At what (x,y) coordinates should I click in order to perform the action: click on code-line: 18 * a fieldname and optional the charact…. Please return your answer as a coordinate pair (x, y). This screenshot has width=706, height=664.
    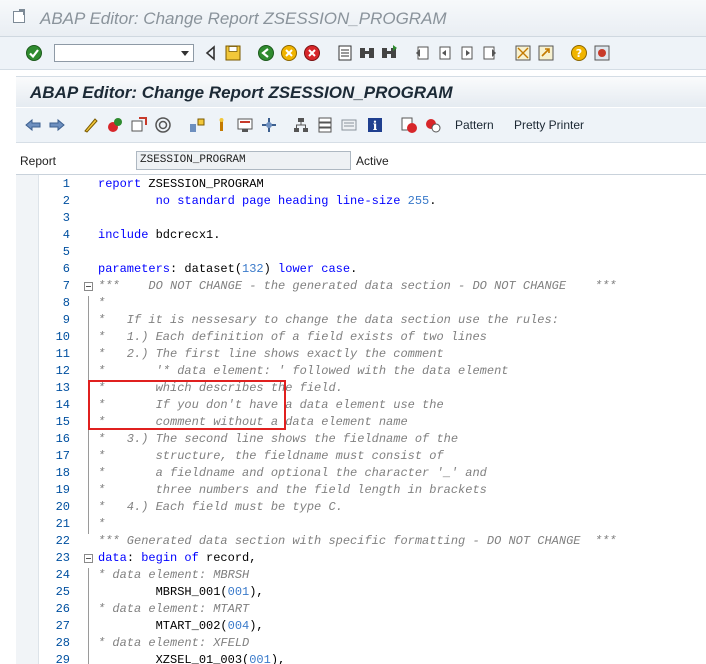
    Looking at the image, I should click on (361, 473).